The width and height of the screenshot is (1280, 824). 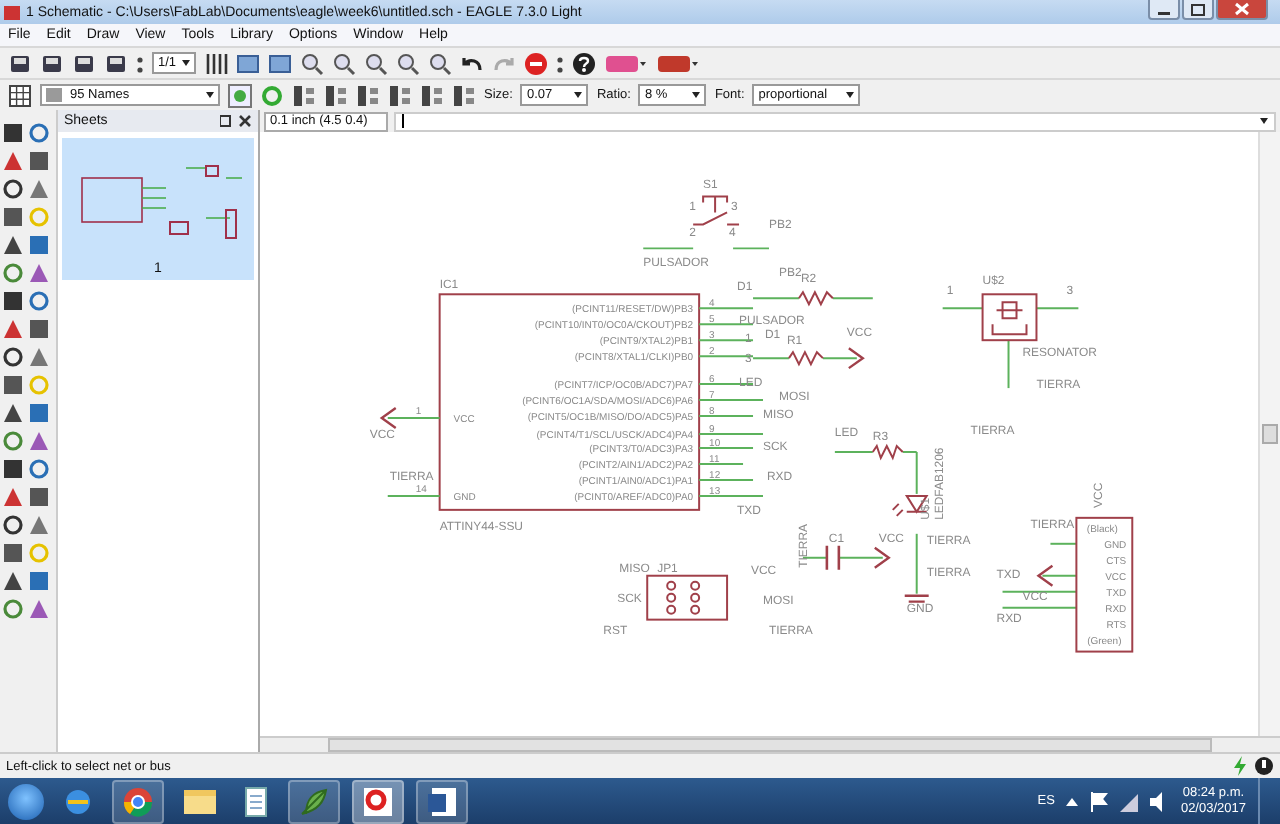 I want to click on start-button, so click(x=26, y=801).